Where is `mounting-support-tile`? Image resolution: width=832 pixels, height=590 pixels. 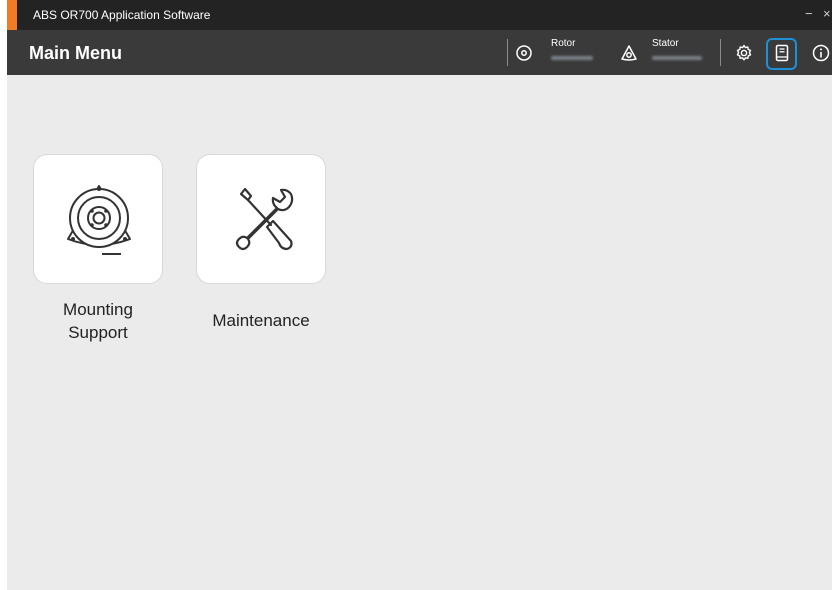
mounting-support-tile is located at coordinates (98, 219).